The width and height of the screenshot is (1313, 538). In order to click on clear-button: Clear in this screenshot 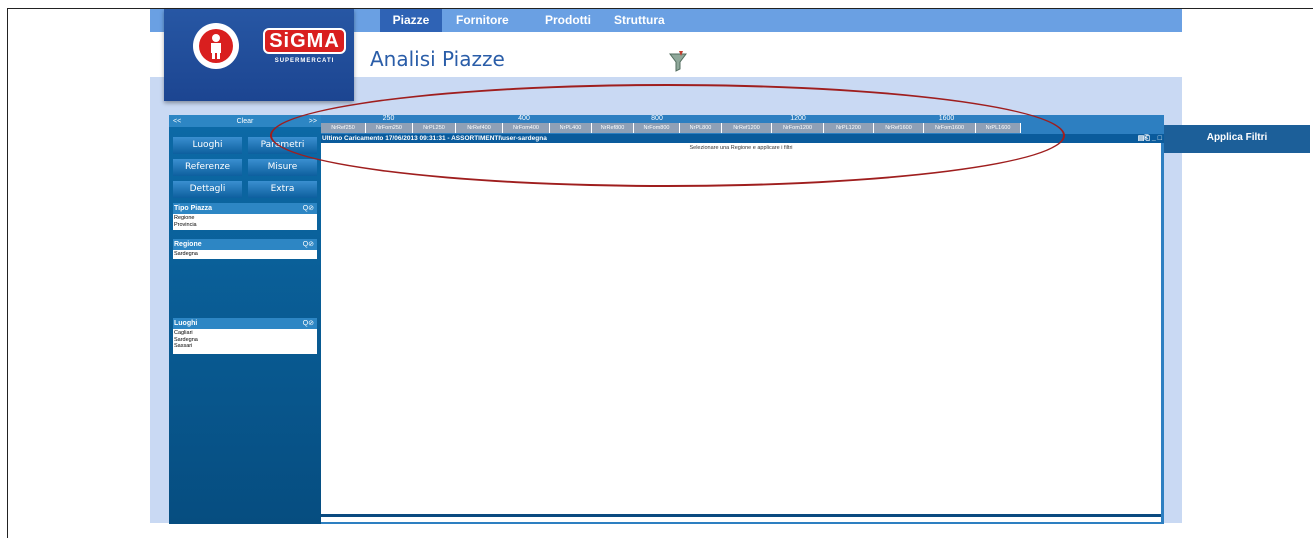, I will do `click(245, 121)`.